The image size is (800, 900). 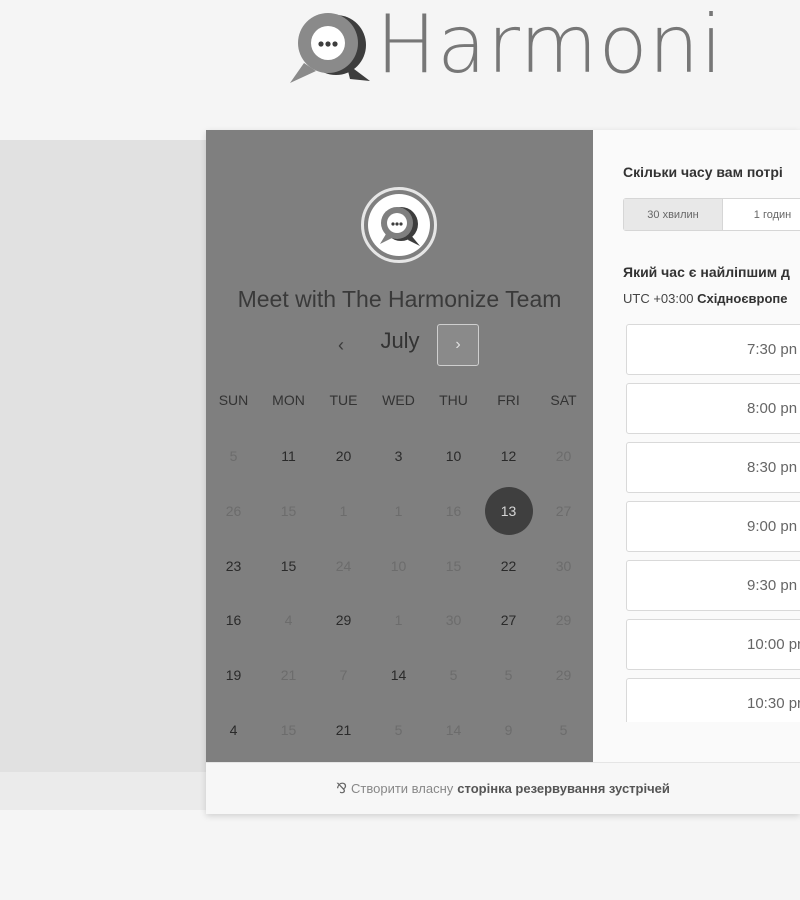 What do you see at coordinates (343, 729) in the screenshot?
I see `calendar-day-available: 21` at bounding box center [343, 729].